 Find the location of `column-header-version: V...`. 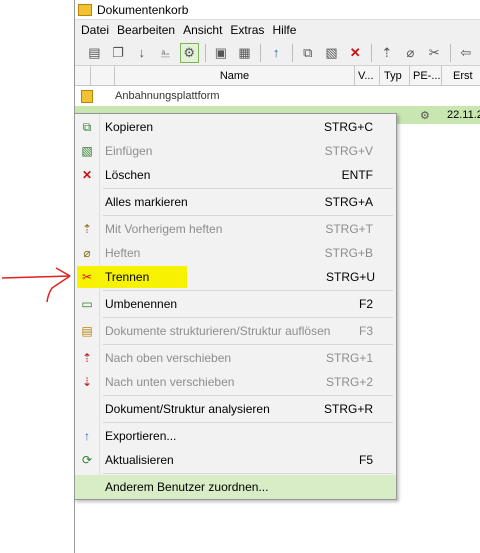

column-header-version: V... is located at coordinates (367, 75).